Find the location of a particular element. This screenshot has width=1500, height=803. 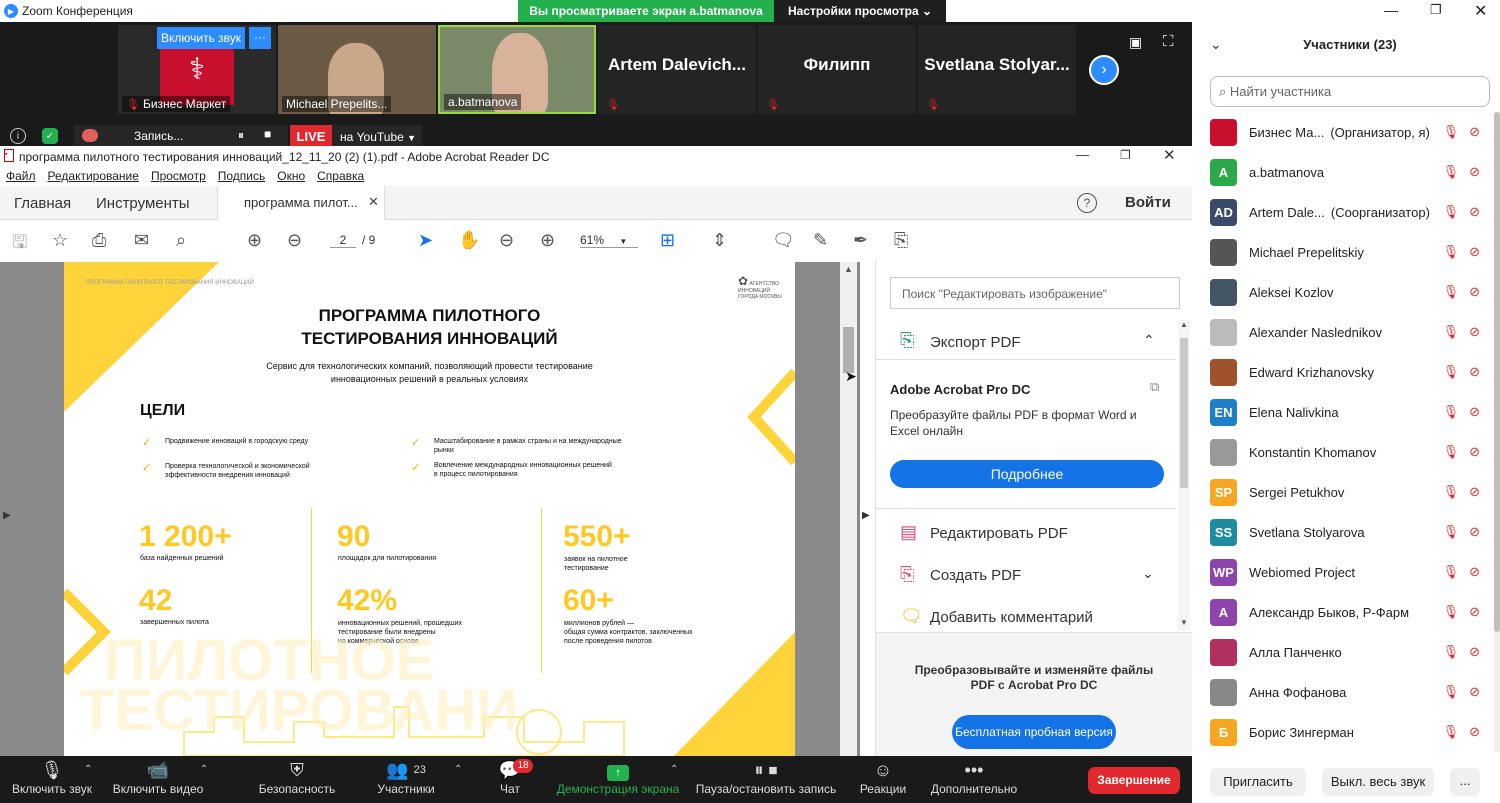

participant-row: Konstantin Khomanov 🎙 ⊘ is located at coordinates (1350, 452).